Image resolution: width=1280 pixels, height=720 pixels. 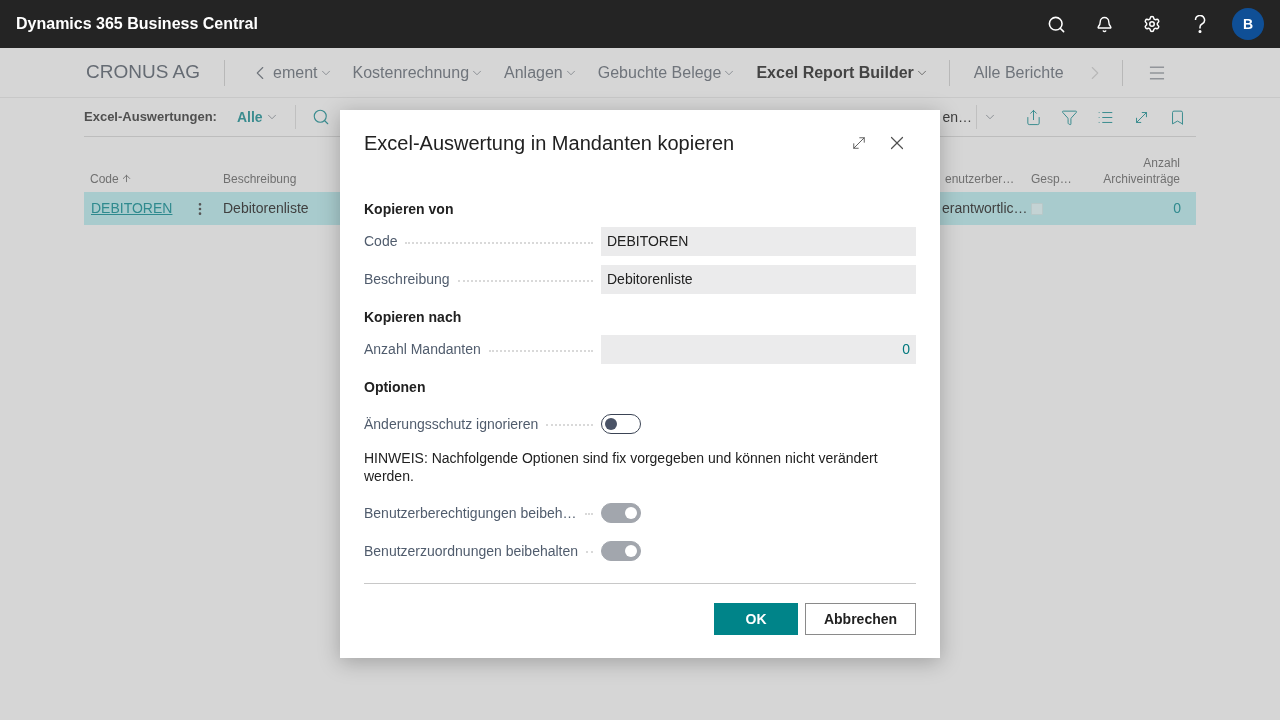 What do you see at coordinates (1129, 171) in the screenshot?
I see `column-header: Anzahl Archiveinträge` at bounding box center [1129, 171].